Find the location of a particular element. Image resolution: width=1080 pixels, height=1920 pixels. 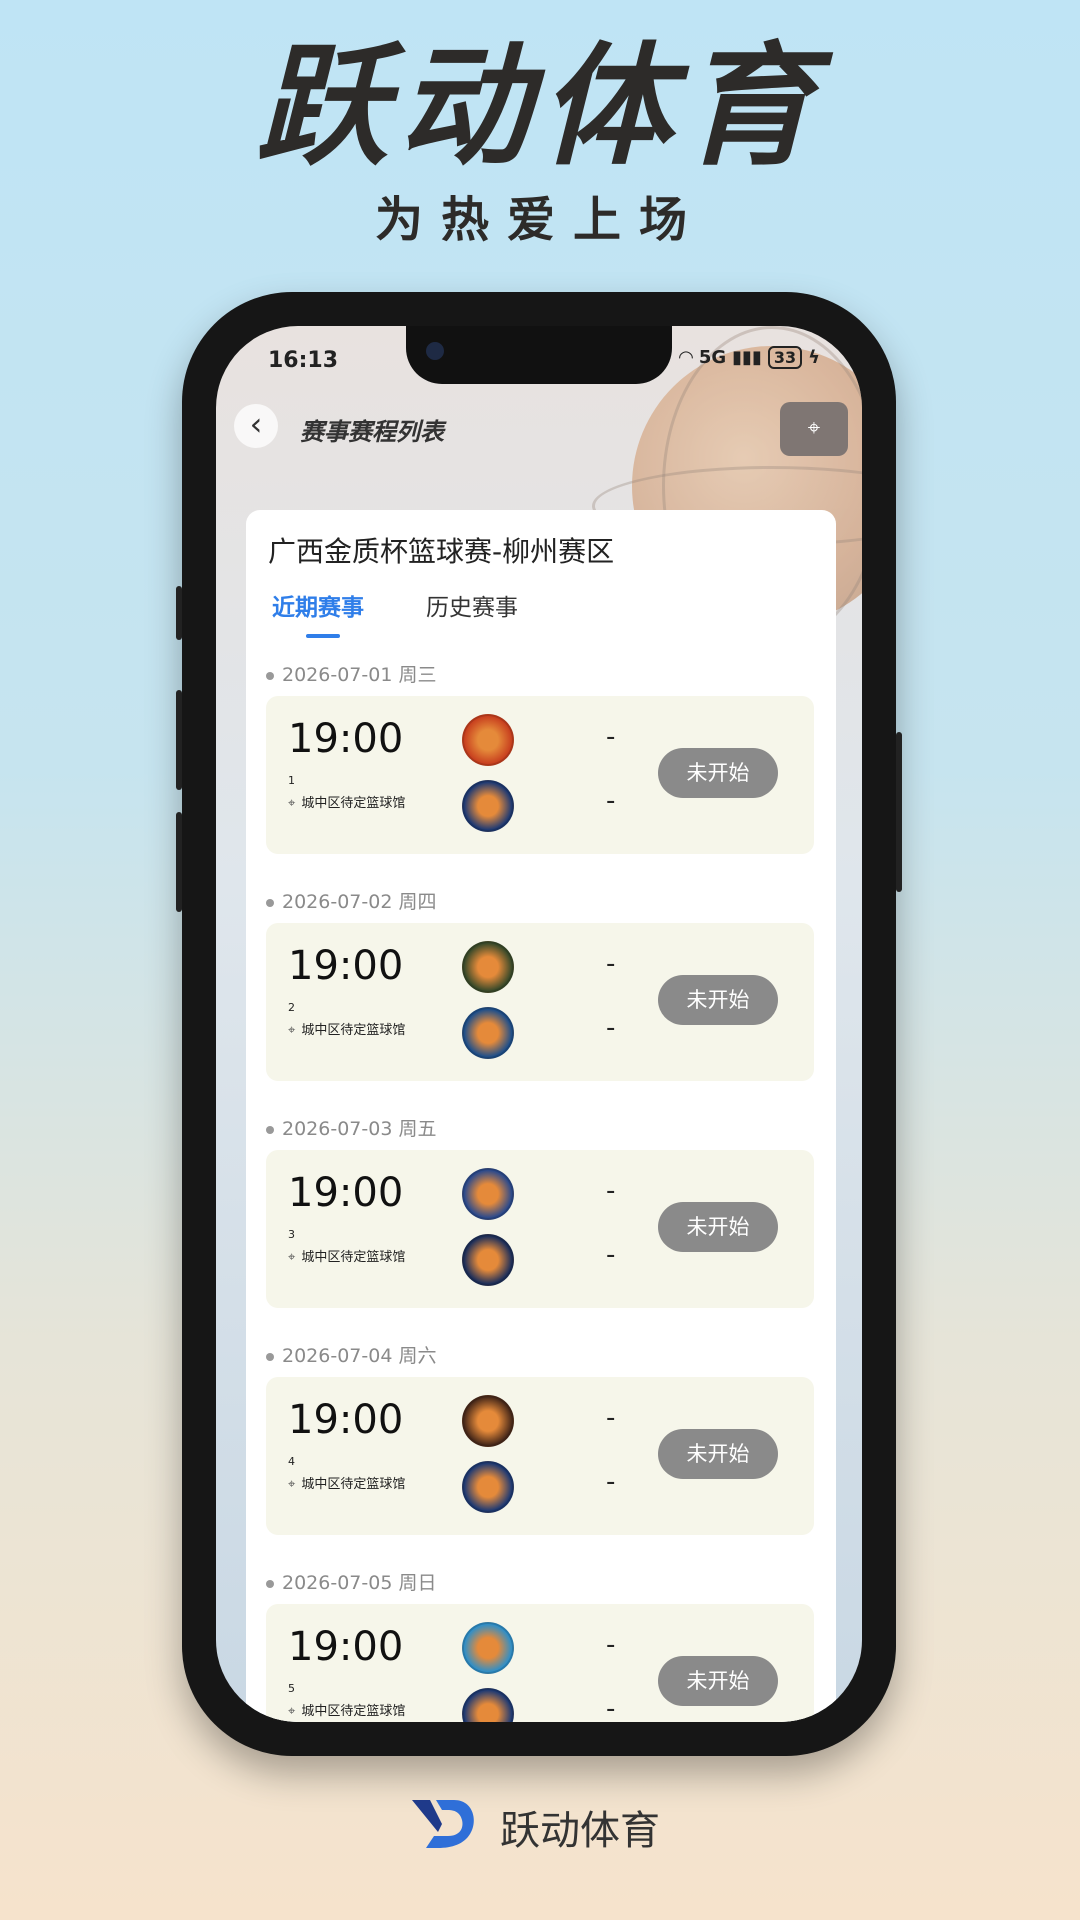

hero-subtitle: 为热爱上场 is located at coordinates (539, 220).